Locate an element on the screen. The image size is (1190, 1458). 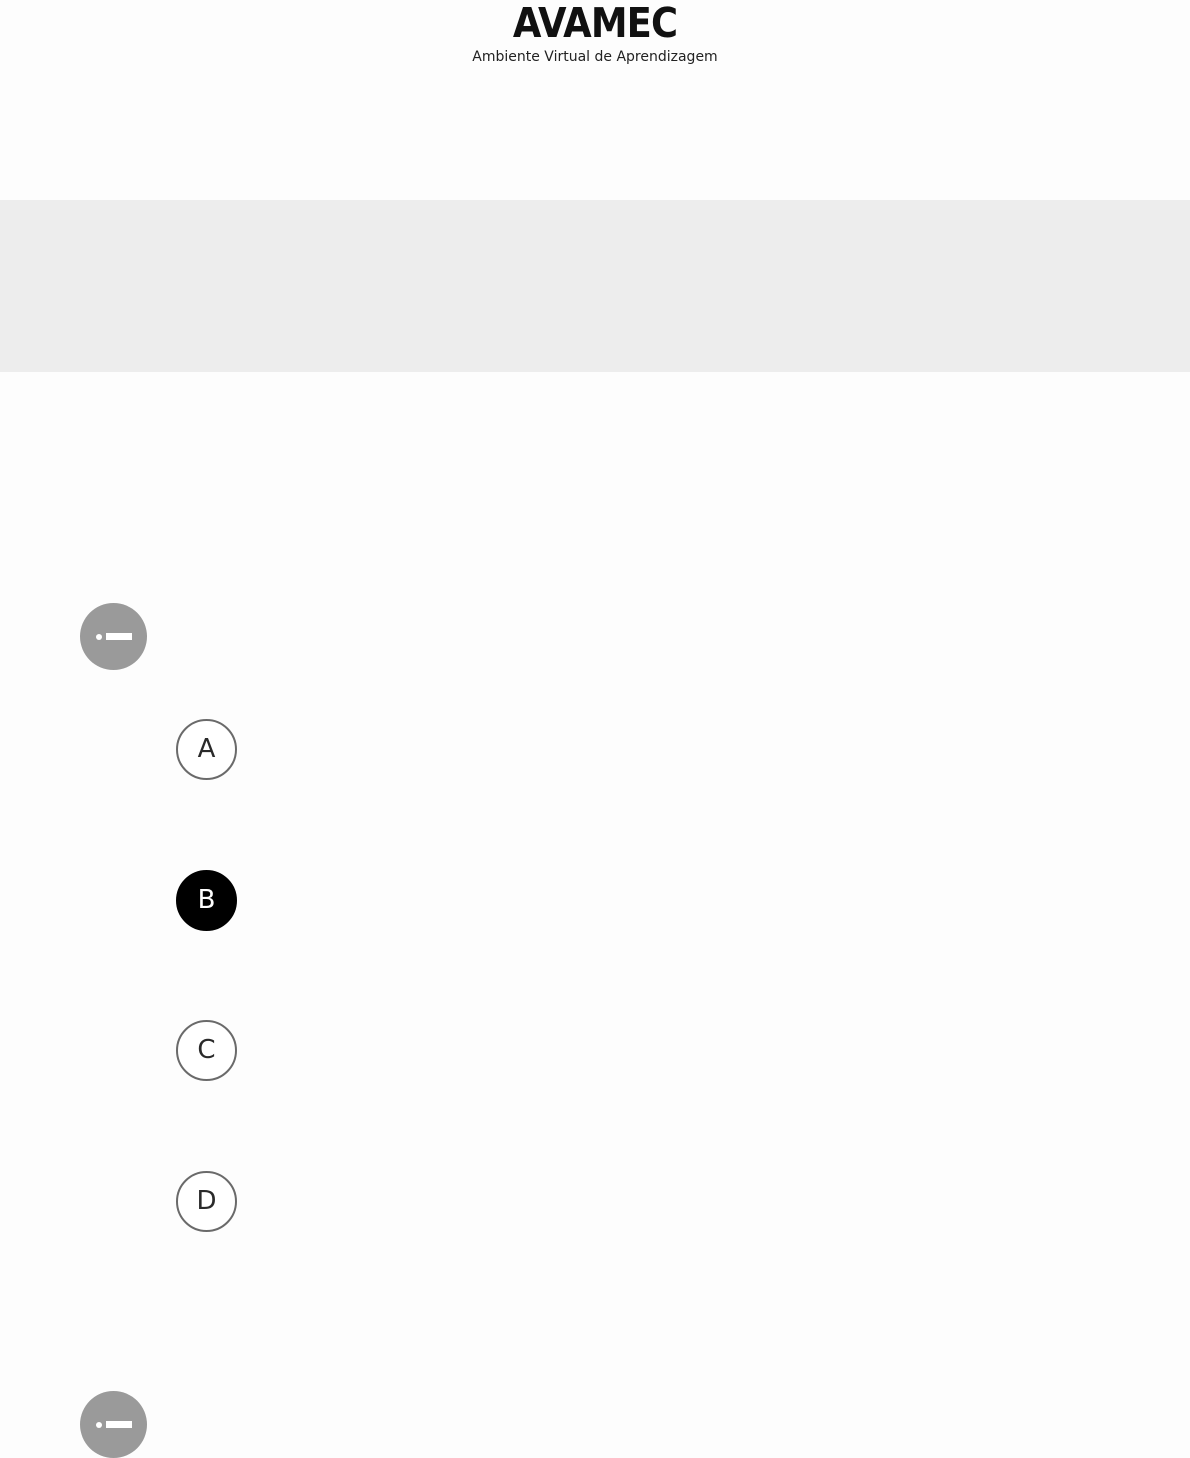
avamec-logo: AVAMEC is located at coordinates (595, 23).